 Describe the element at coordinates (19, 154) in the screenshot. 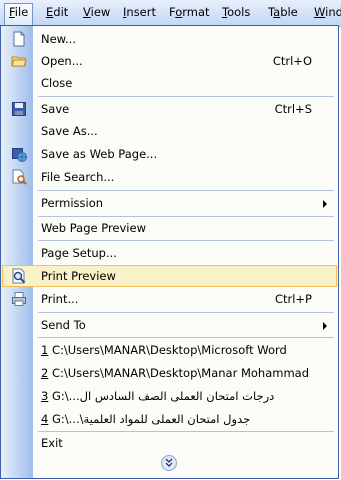

I see `save-web-page-icon` at that location.